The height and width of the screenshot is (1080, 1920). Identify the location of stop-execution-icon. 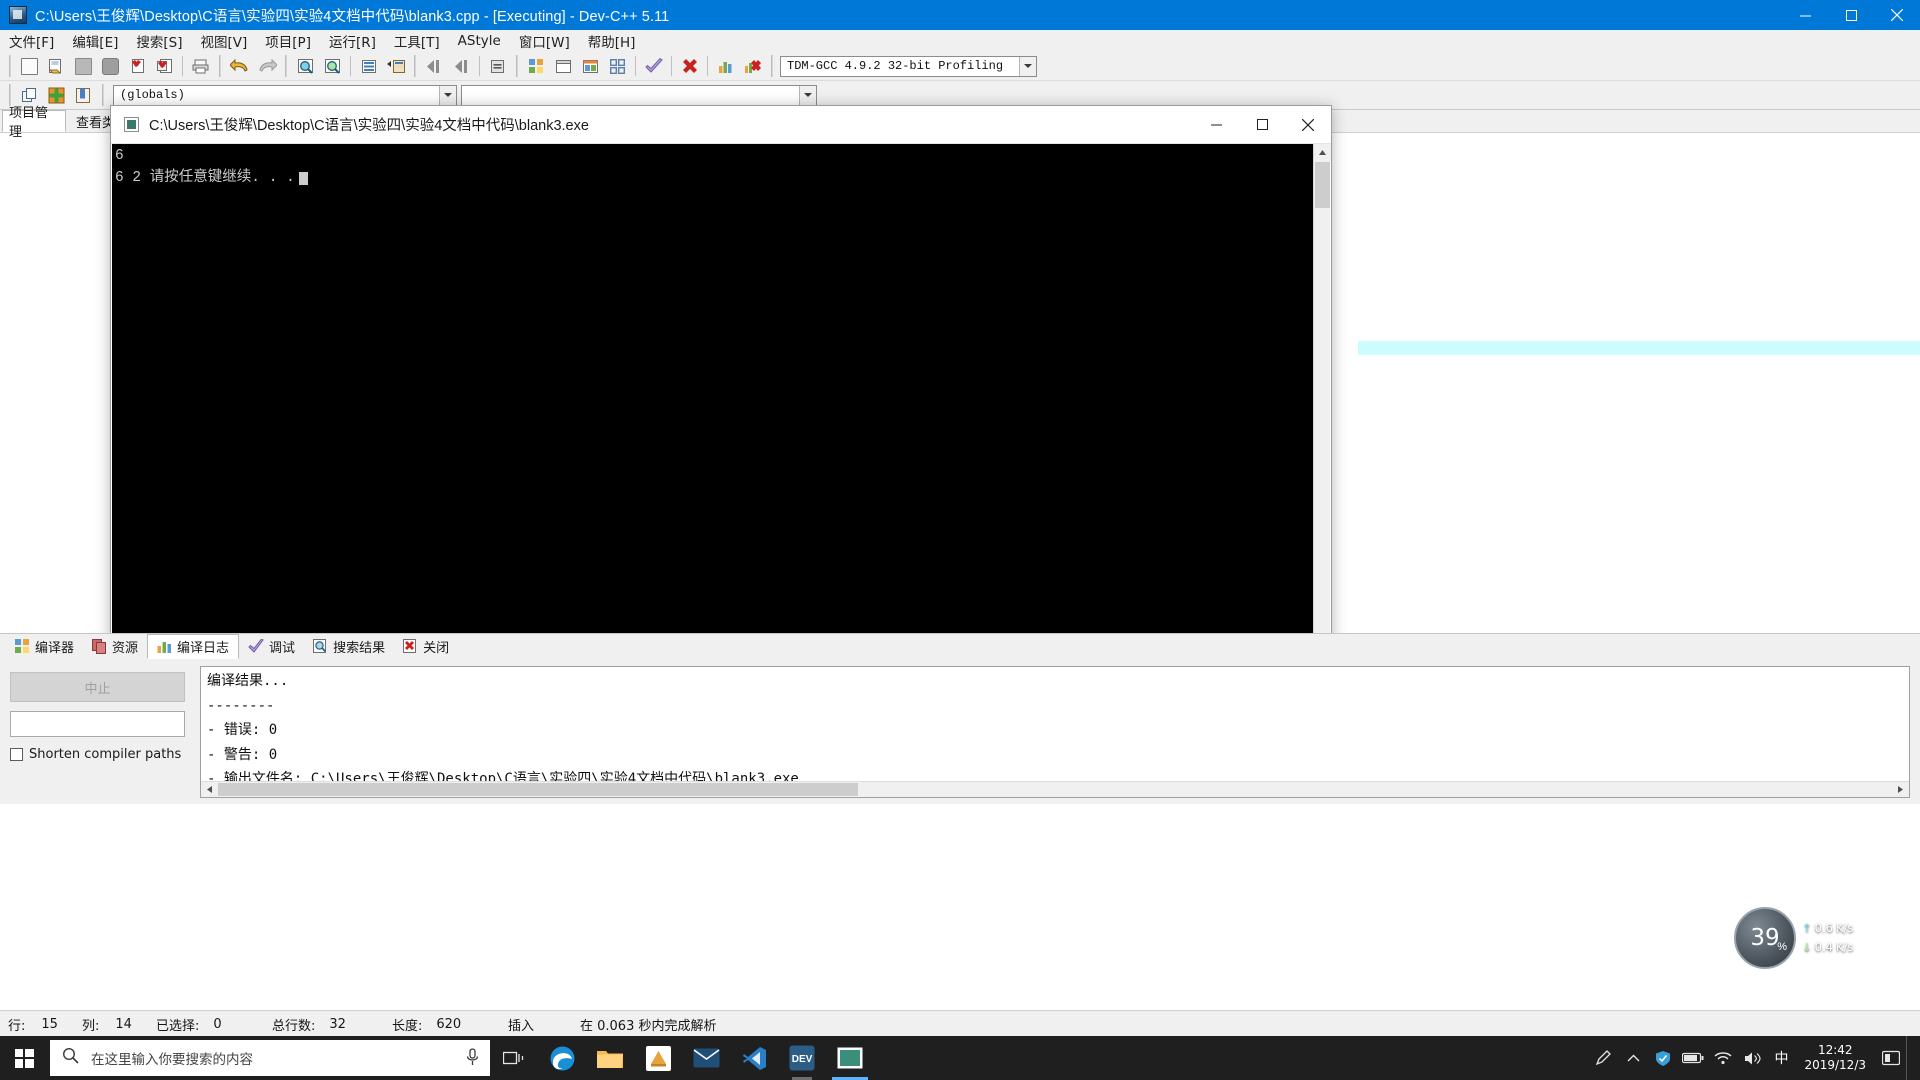
(689, 66).